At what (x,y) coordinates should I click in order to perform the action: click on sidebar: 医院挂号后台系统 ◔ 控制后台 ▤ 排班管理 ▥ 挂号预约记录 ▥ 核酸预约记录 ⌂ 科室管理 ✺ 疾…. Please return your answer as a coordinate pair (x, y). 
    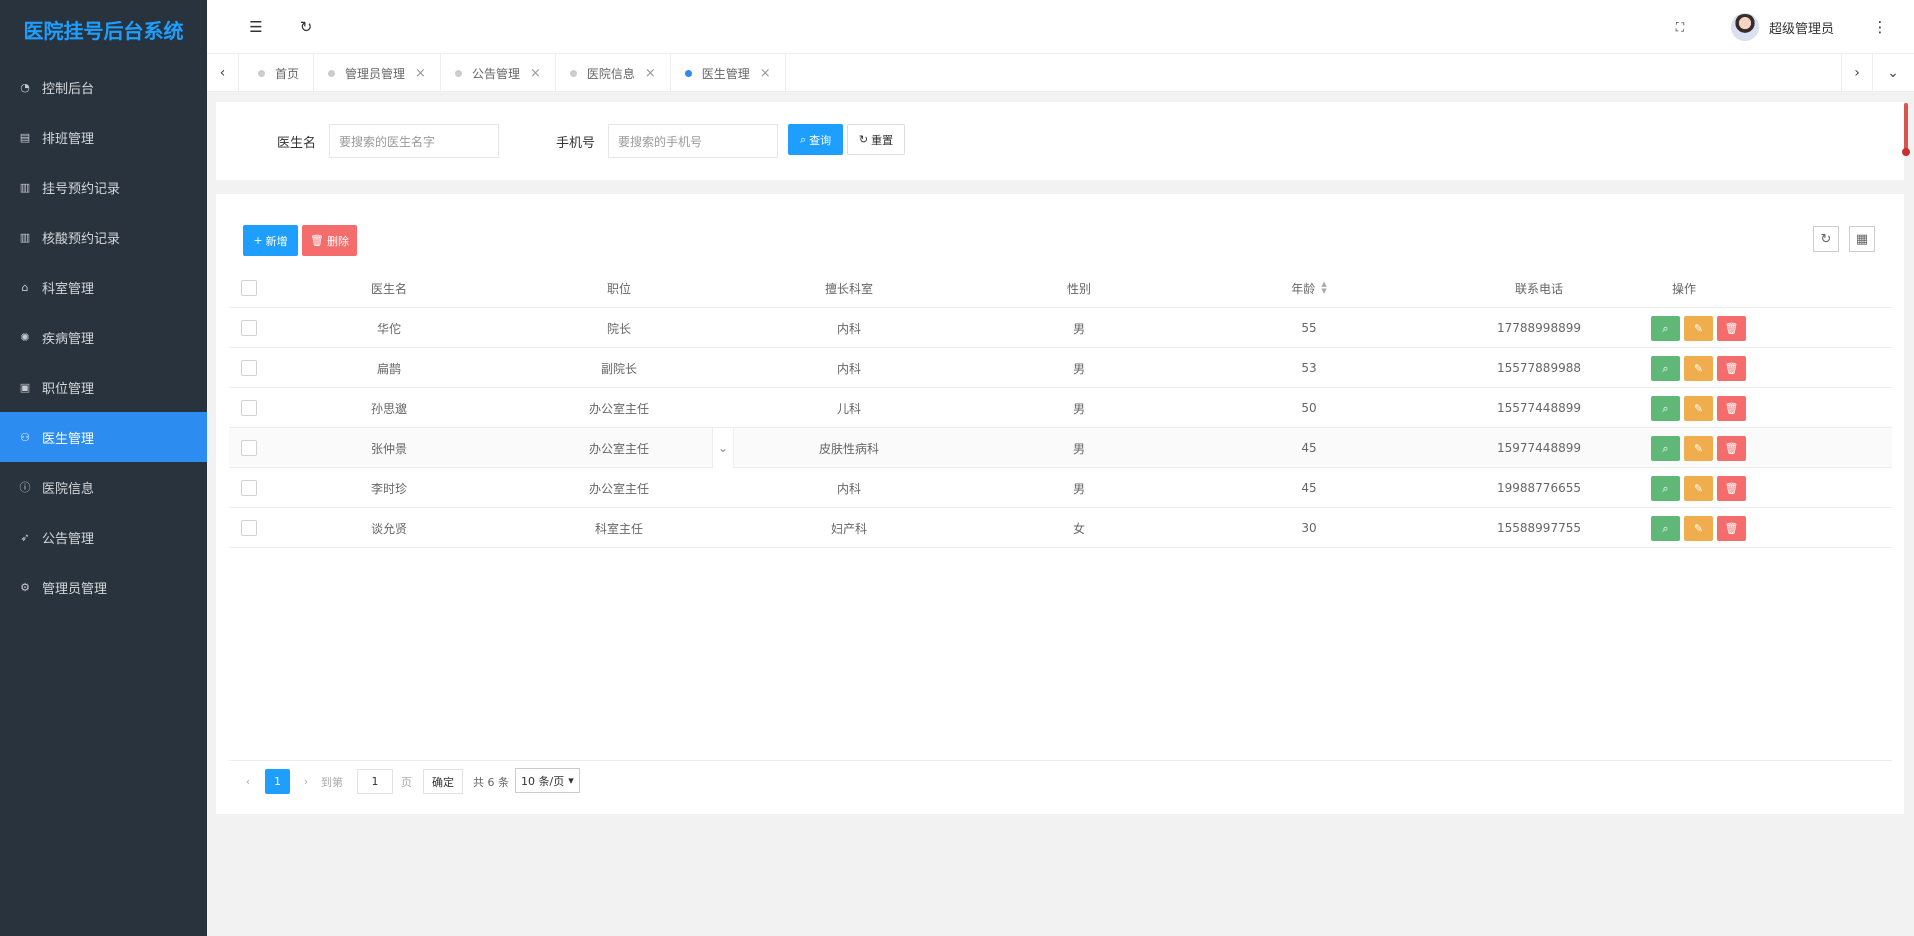
    Looking at the image, I should click on (103, 468).